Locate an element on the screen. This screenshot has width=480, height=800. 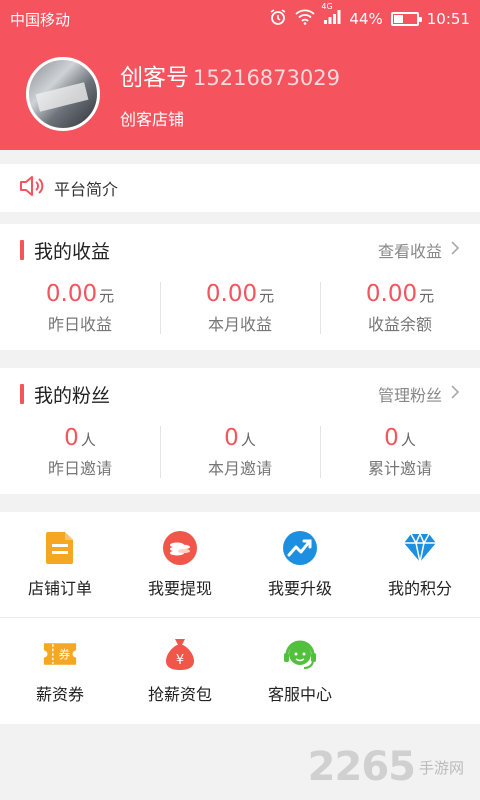
grid-item-upgrade: 我要升级 is located at coordinates (300, 564).